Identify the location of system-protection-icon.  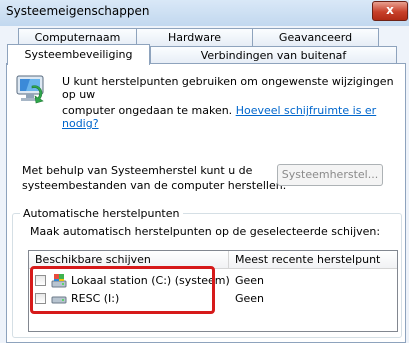
(30, 89).